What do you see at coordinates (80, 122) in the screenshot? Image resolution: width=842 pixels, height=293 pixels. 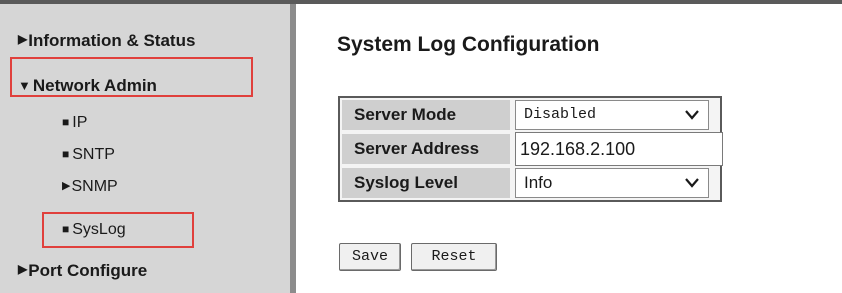 I see `sidebar-item-label: IP` at bounding box center [80, 122].